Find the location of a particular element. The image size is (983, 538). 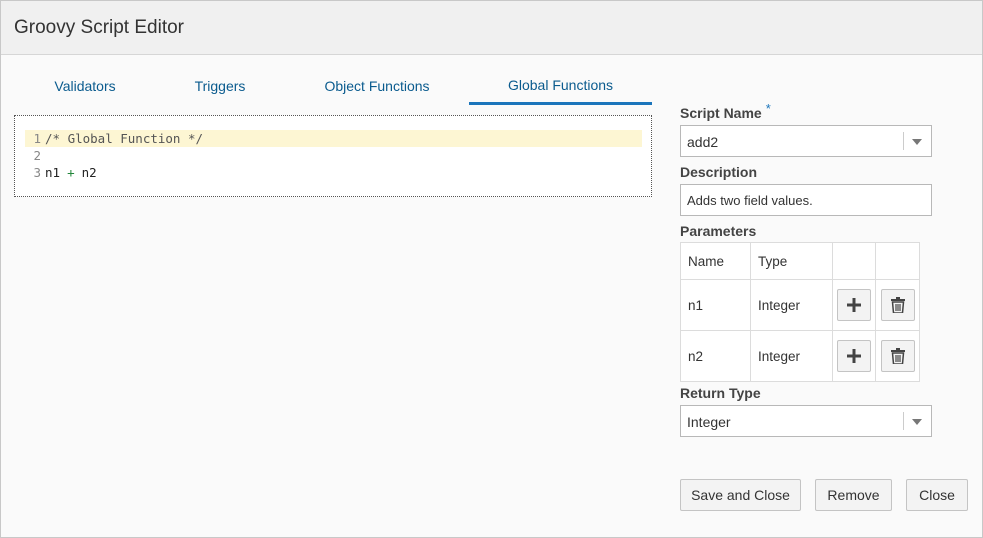

remove-button: Remove is located at coordinates (853, 495).